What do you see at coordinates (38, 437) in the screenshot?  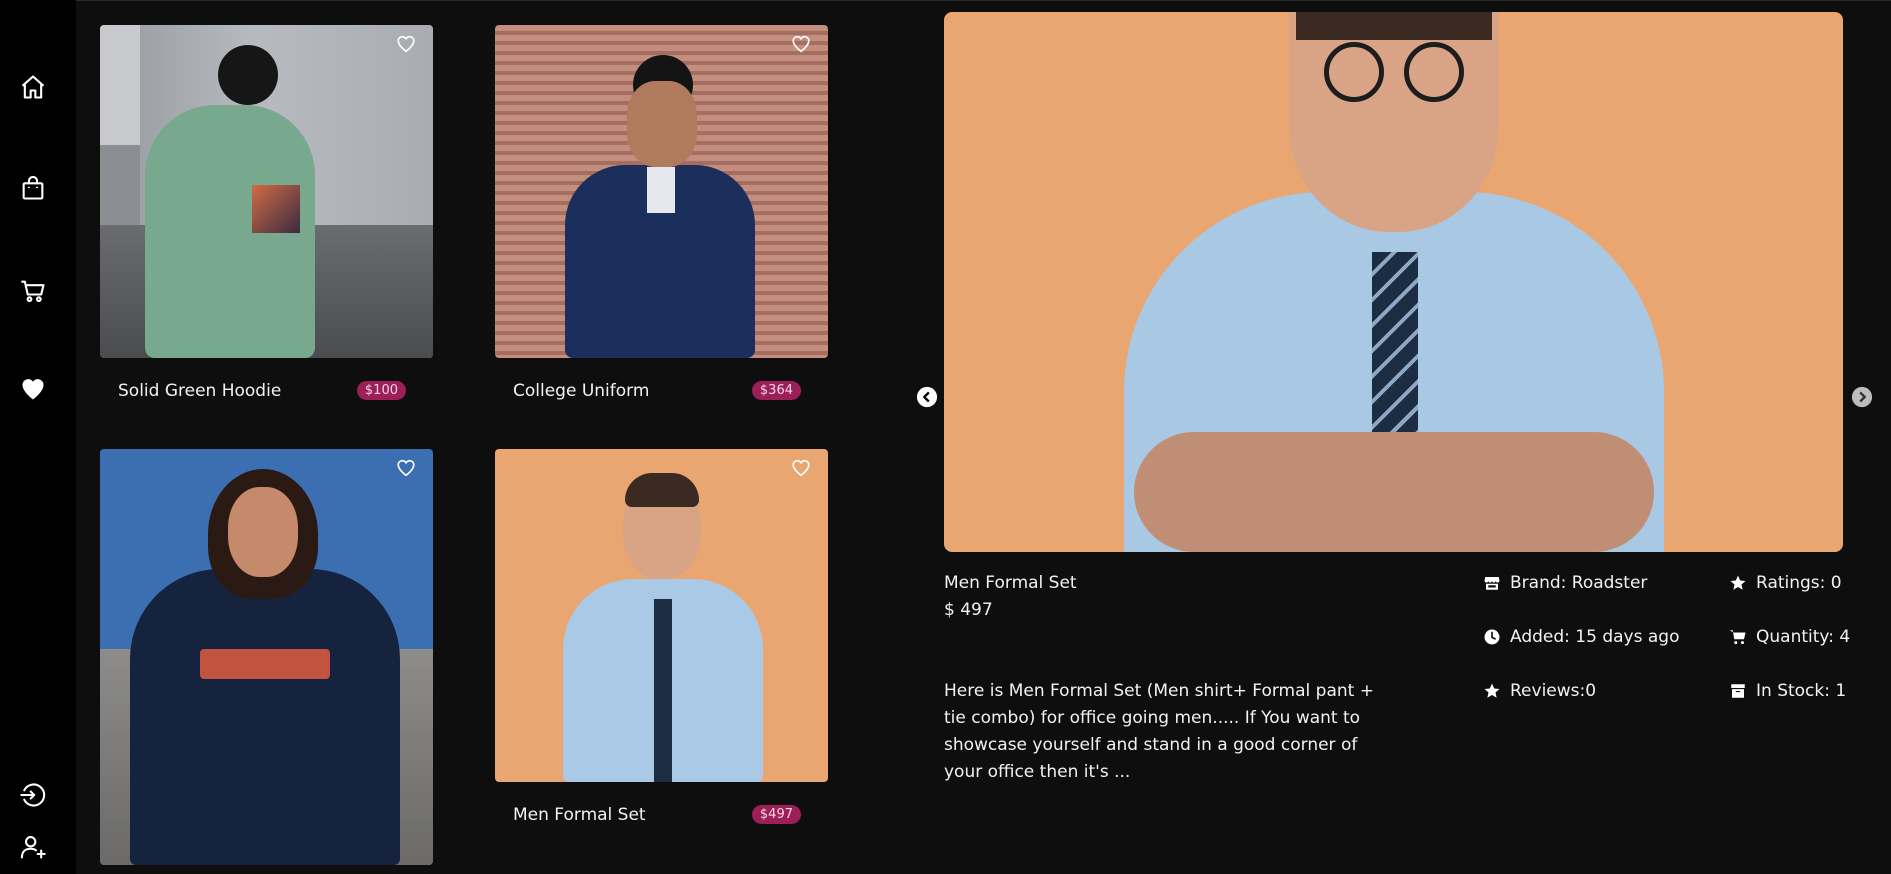 I see `sidebar` at bounding box center [38, 437].